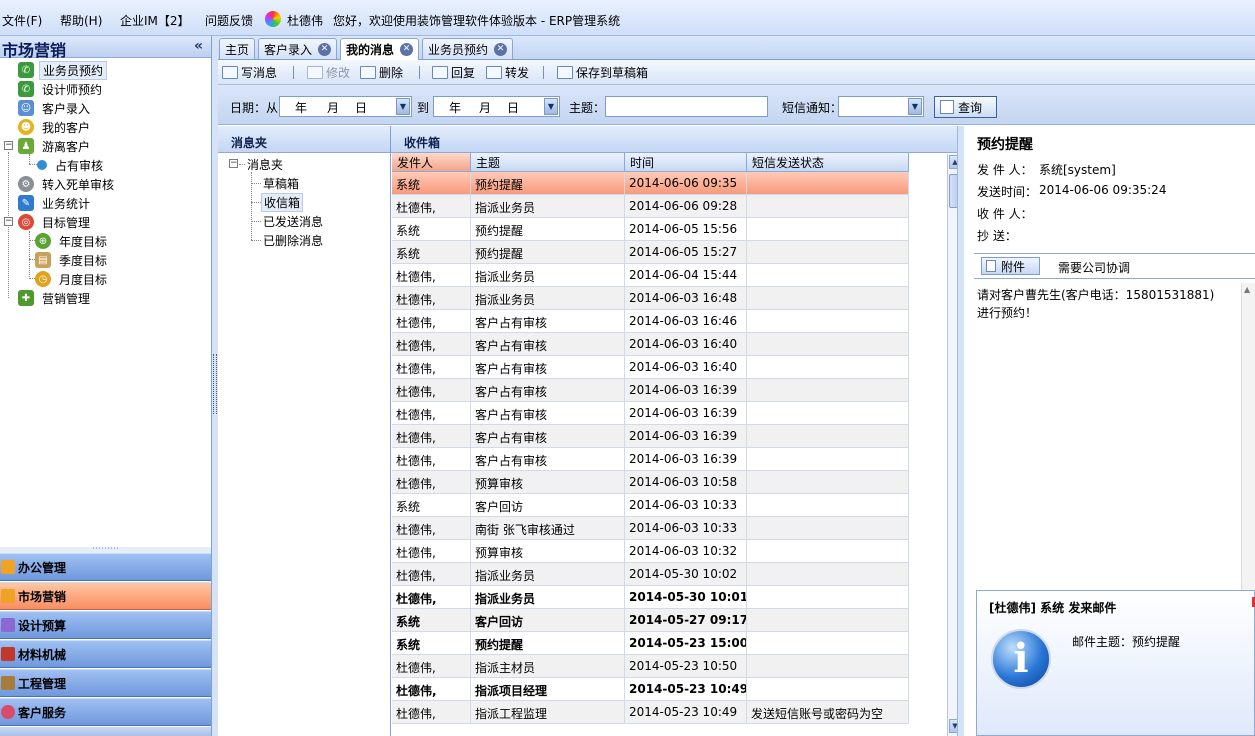  Describe the element at coordinates (26, 222) in the screenshot. I see `target-icon: ◎` at that location.